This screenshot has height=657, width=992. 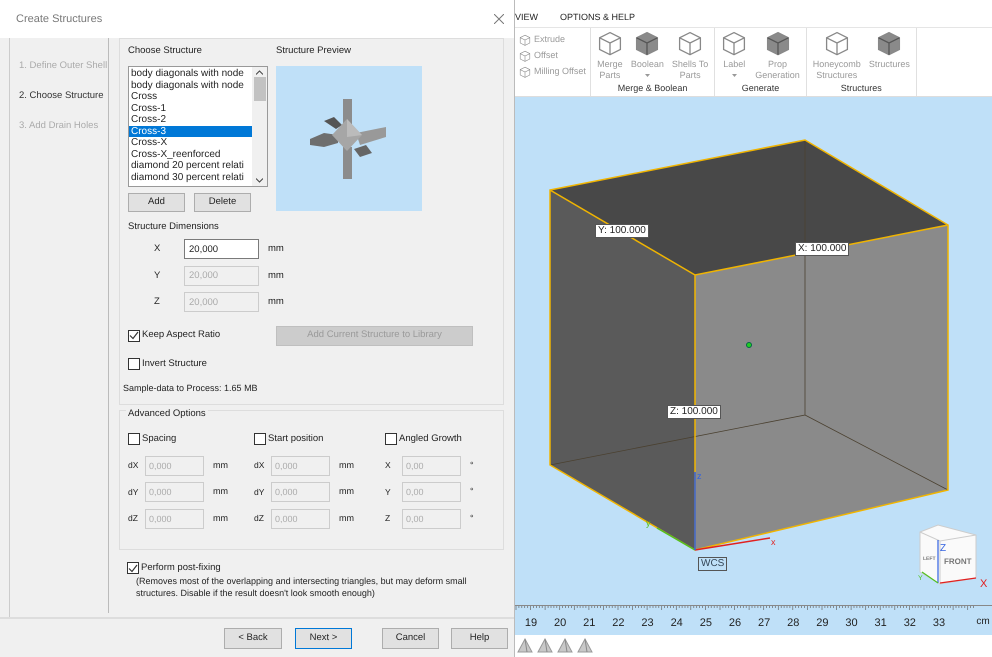 What do you see at coordinates (159, 439) in the screenshot?
I see `checkbox-label: Spacing` at bounding box center [159, 439].